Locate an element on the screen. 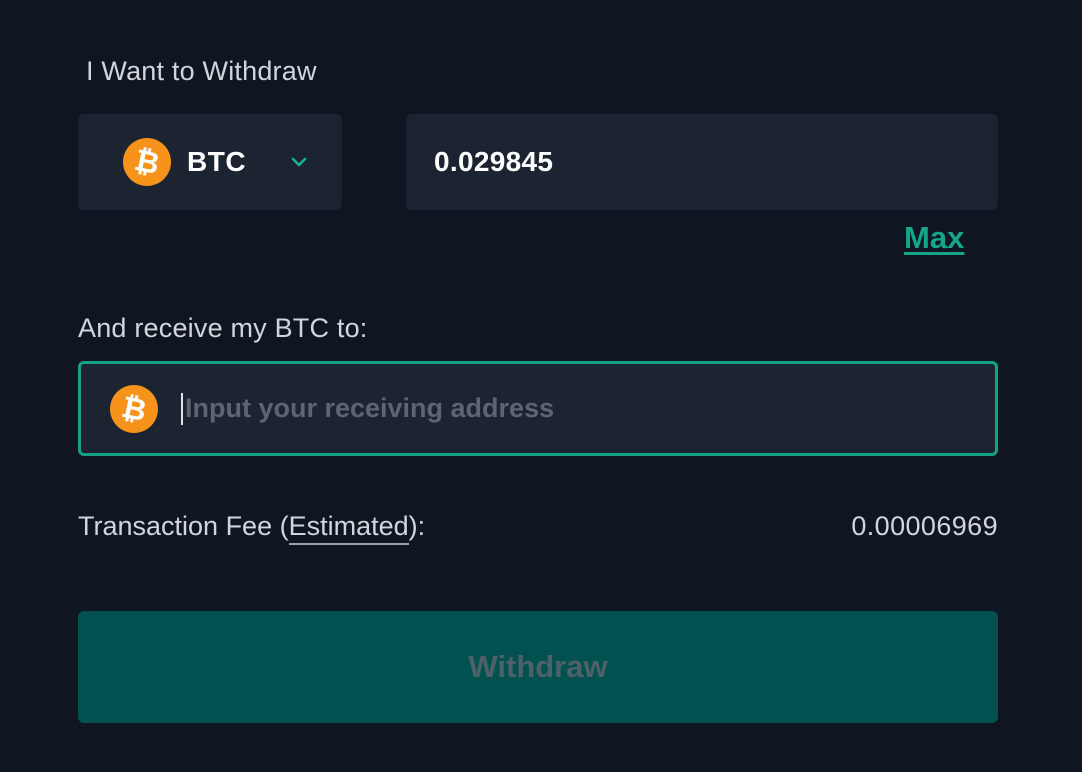 Image resolution: width=1082 pixels, height=772 pixels. receiving-address-field: ₿ is located at coordinates (538, 408).